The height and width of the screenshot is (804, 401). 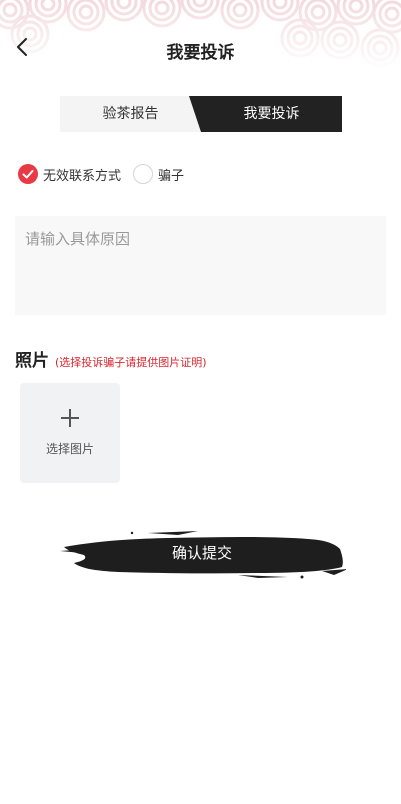 I want to click on radio-label: 无效联系方式, so click(x=82, y=176).